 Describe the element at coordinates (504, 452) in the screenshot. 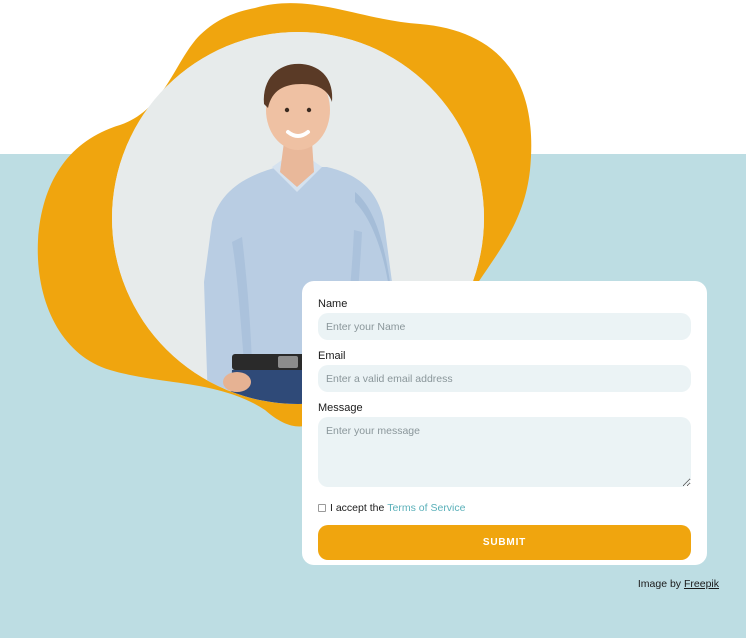

I see `message-textarea` at that location.